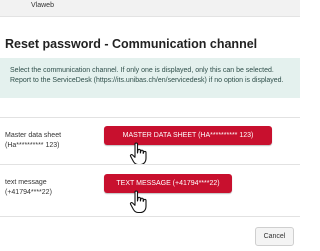  Describe the element at coordinates (32, 145) in the screenshot. I see `channel-label-line2: (Ha********** 123)` at that location.